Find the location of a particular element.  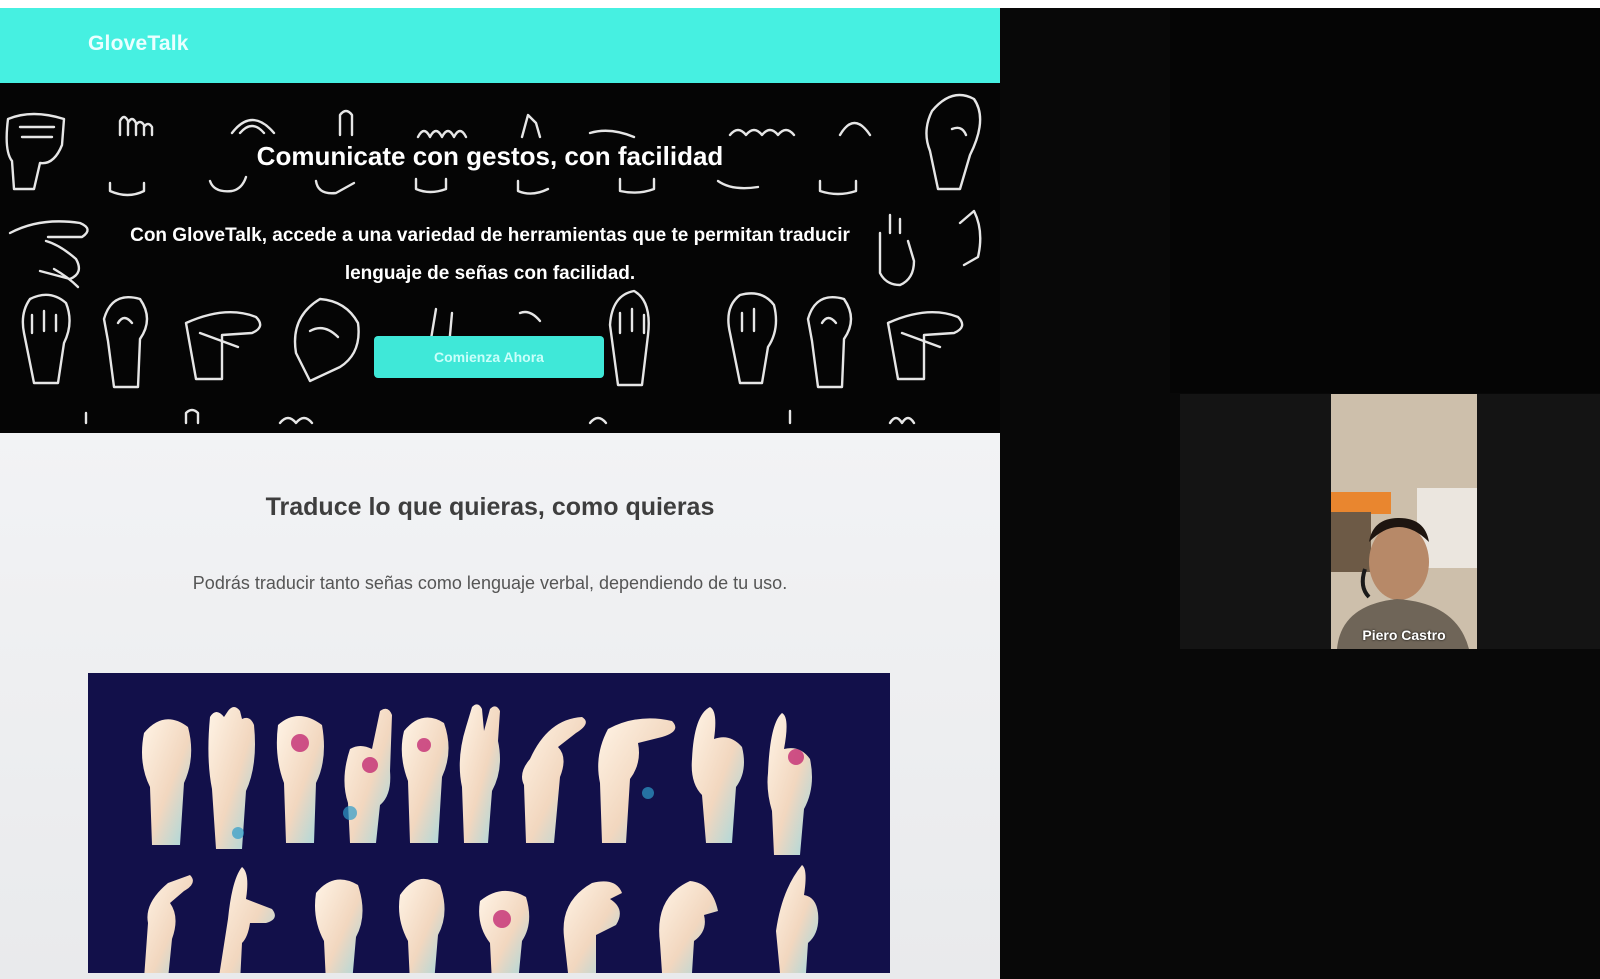

hand-sign-illustration-icon is located at coordinates (480, 838).